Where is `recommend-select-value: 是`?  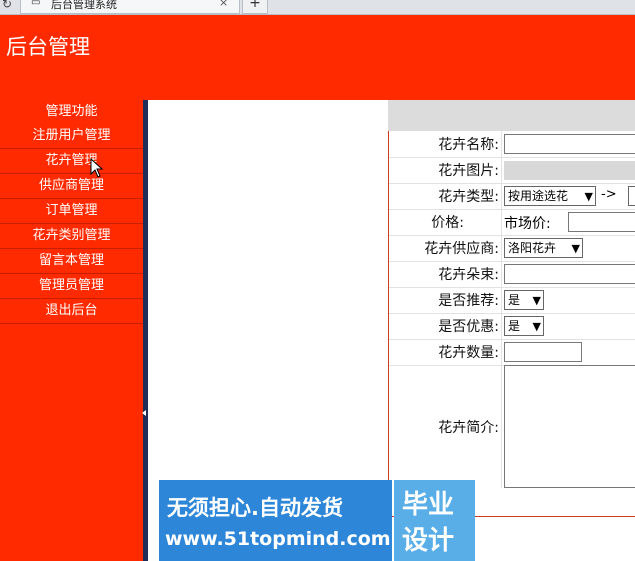 recommend-select-value: 是 is located at coordinates (514, 300).